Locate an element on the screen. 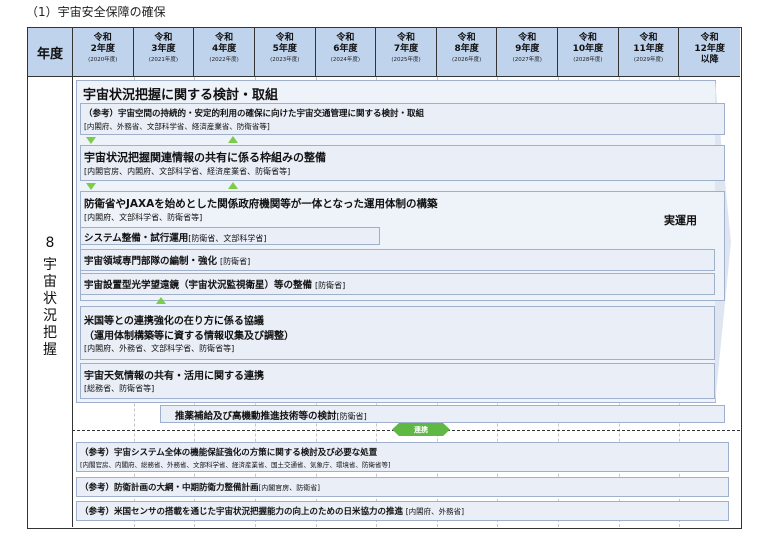 Image resolution: width=768 pixels, height=540 pixels. share-orgs: [内閣官房、内閣府、文部科学省、経済産業省、防衛省等] is located at coordinates (187, 171).